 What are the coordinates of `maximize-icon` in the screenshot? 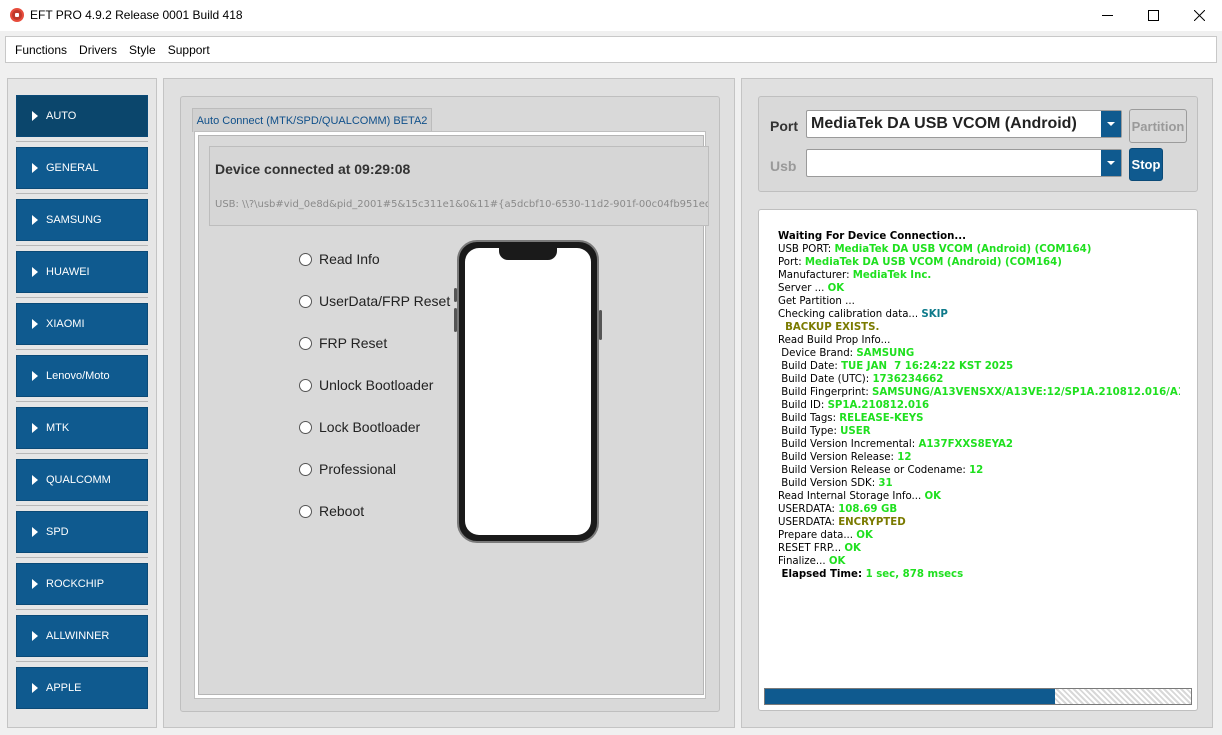 It's located at (1153, 15).